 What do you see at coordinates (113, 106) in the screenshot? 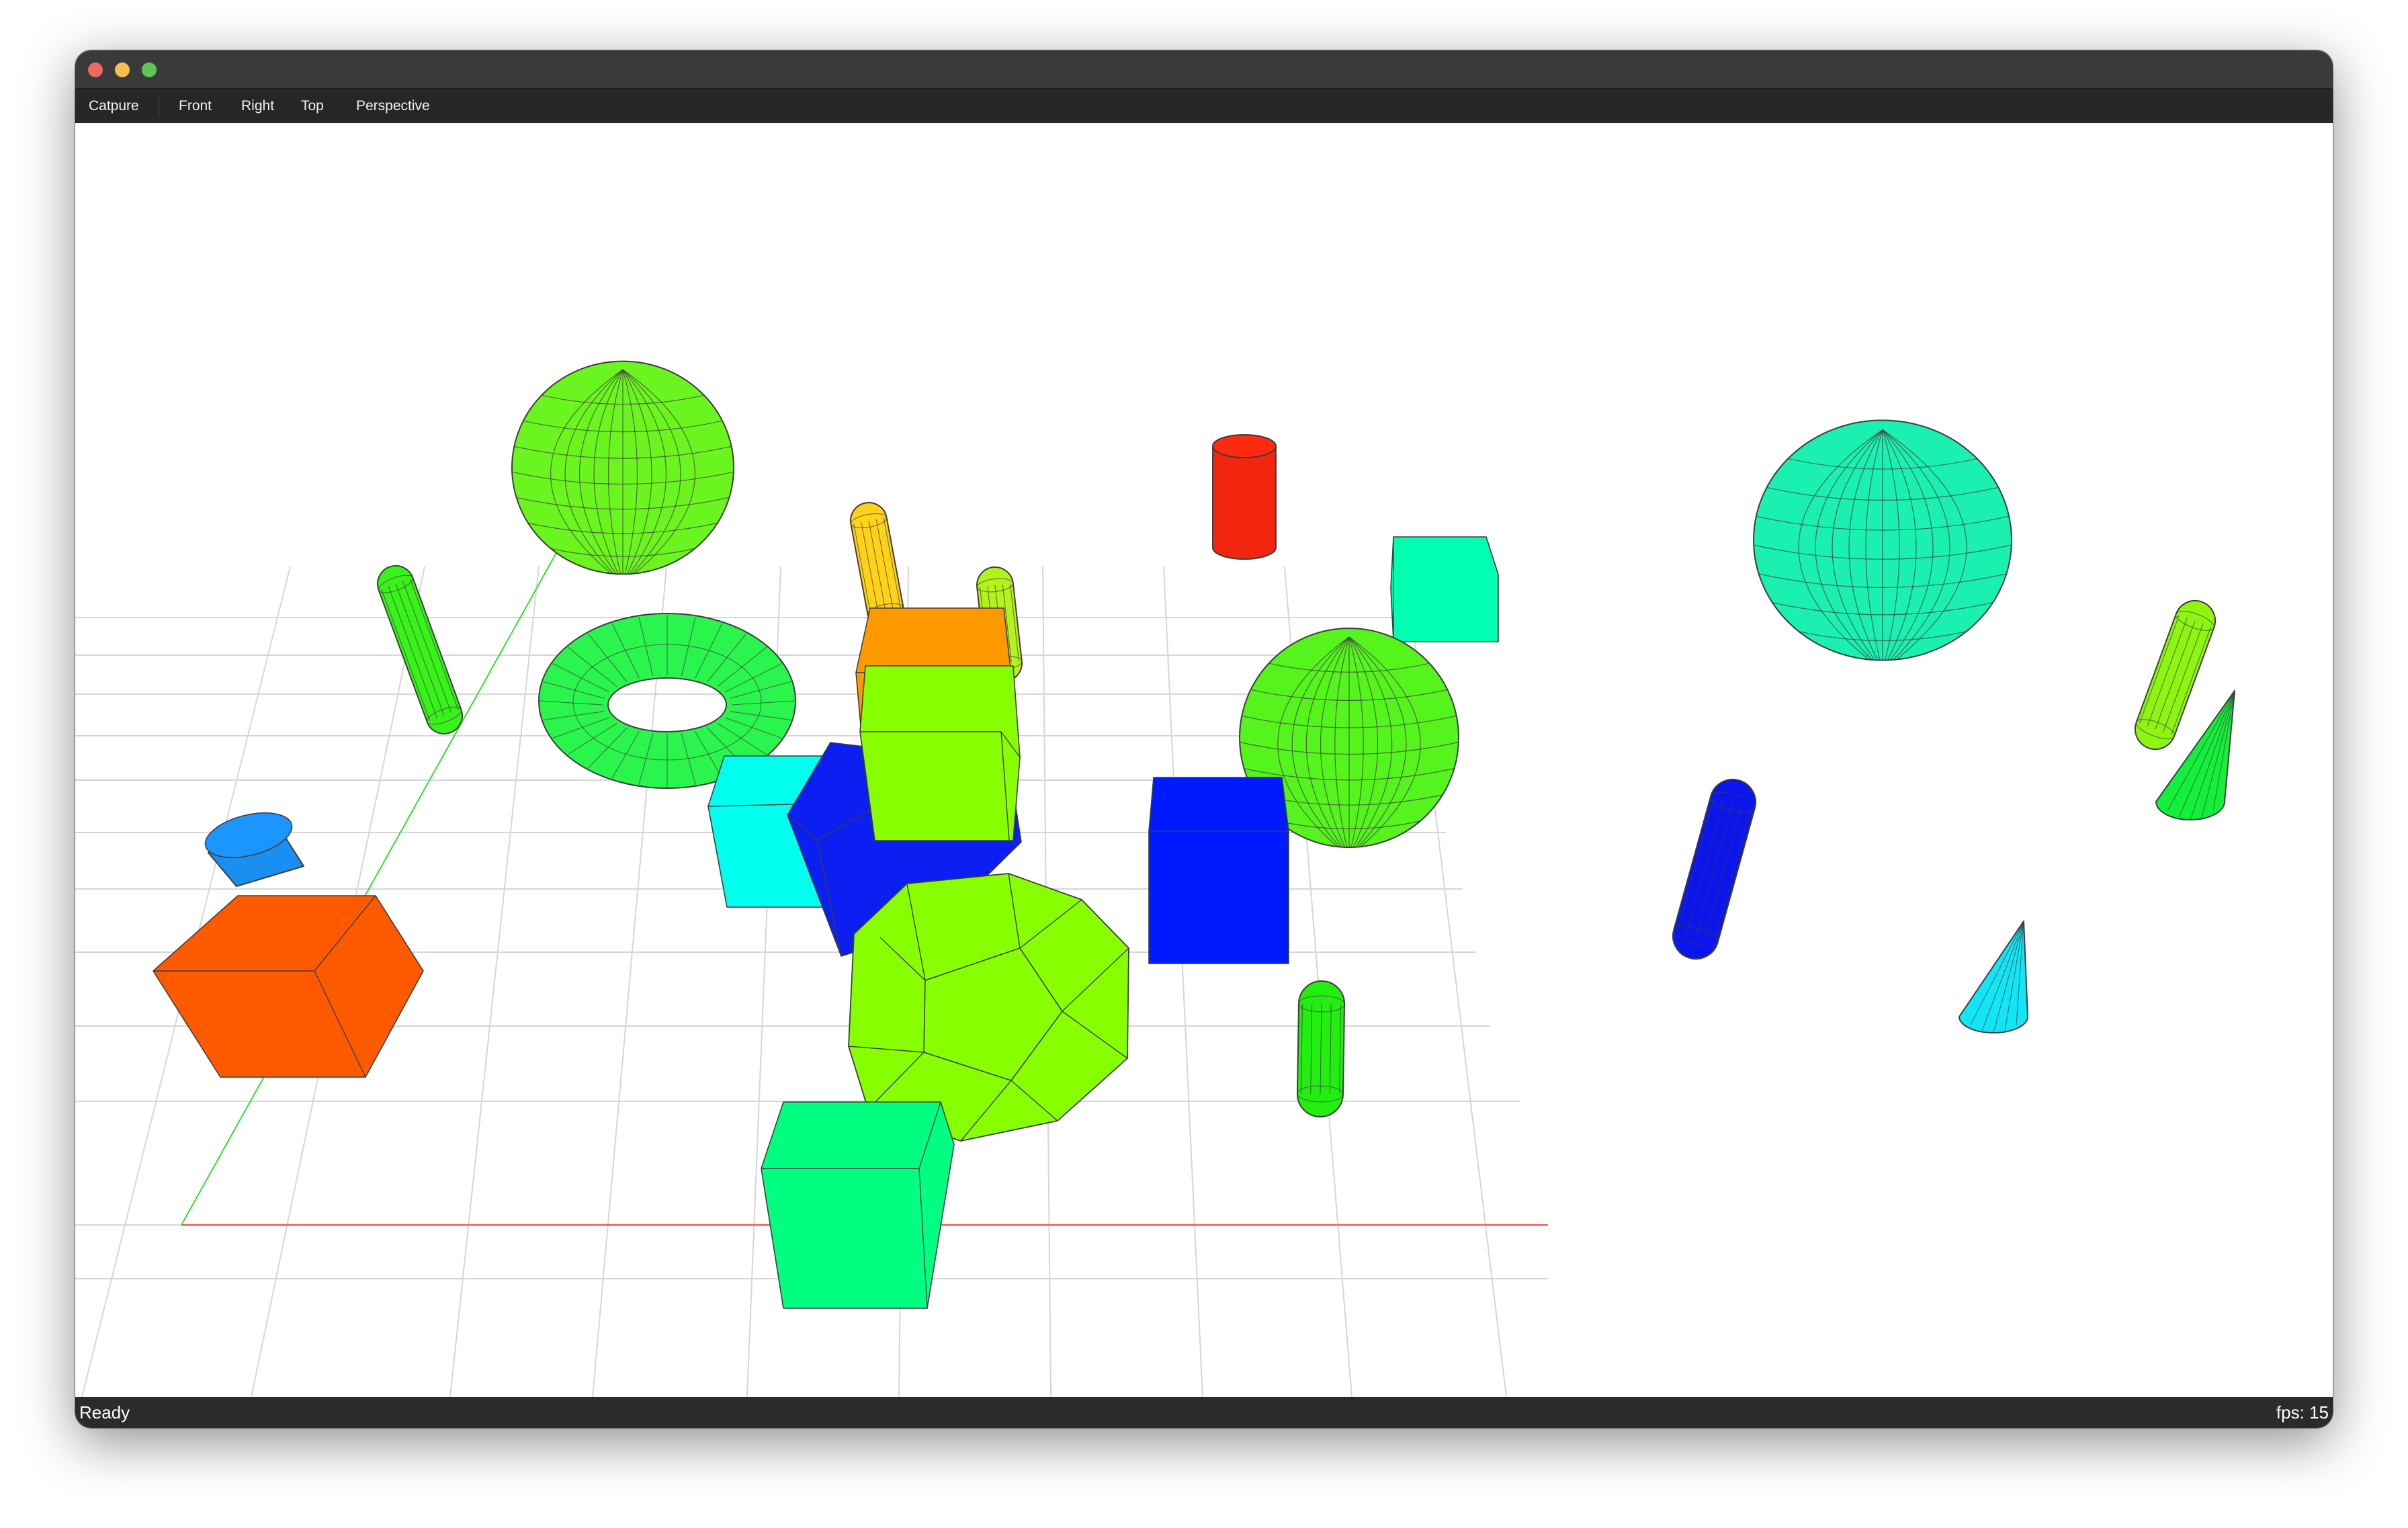
I see `capture-button: Catpure` at bounding box center [113, 106].